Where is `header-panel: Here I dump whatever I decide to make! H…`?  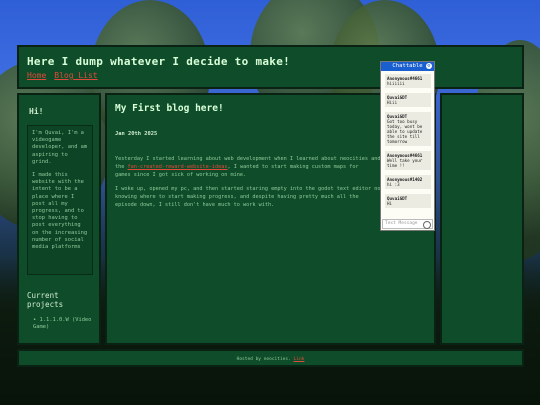
header-panel: Here I dump whatever I decide to make! H… is located at coordinates (270, 67).